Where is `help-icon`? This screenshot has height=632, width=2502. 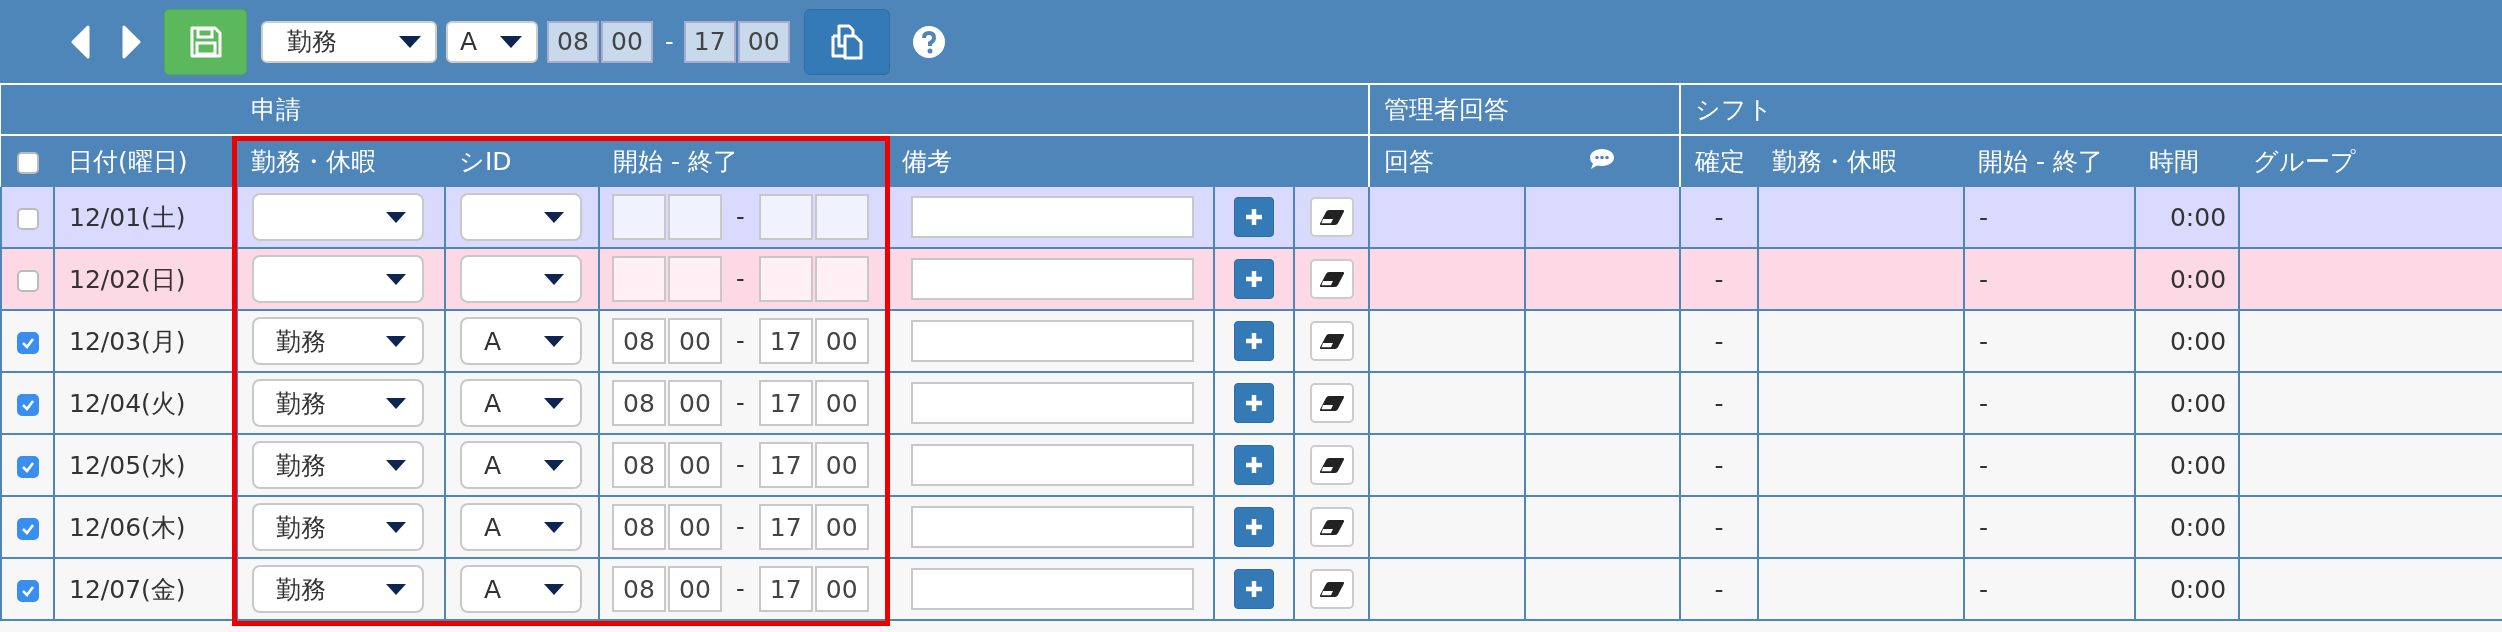 help-icon is located at coordinates (928, 41).